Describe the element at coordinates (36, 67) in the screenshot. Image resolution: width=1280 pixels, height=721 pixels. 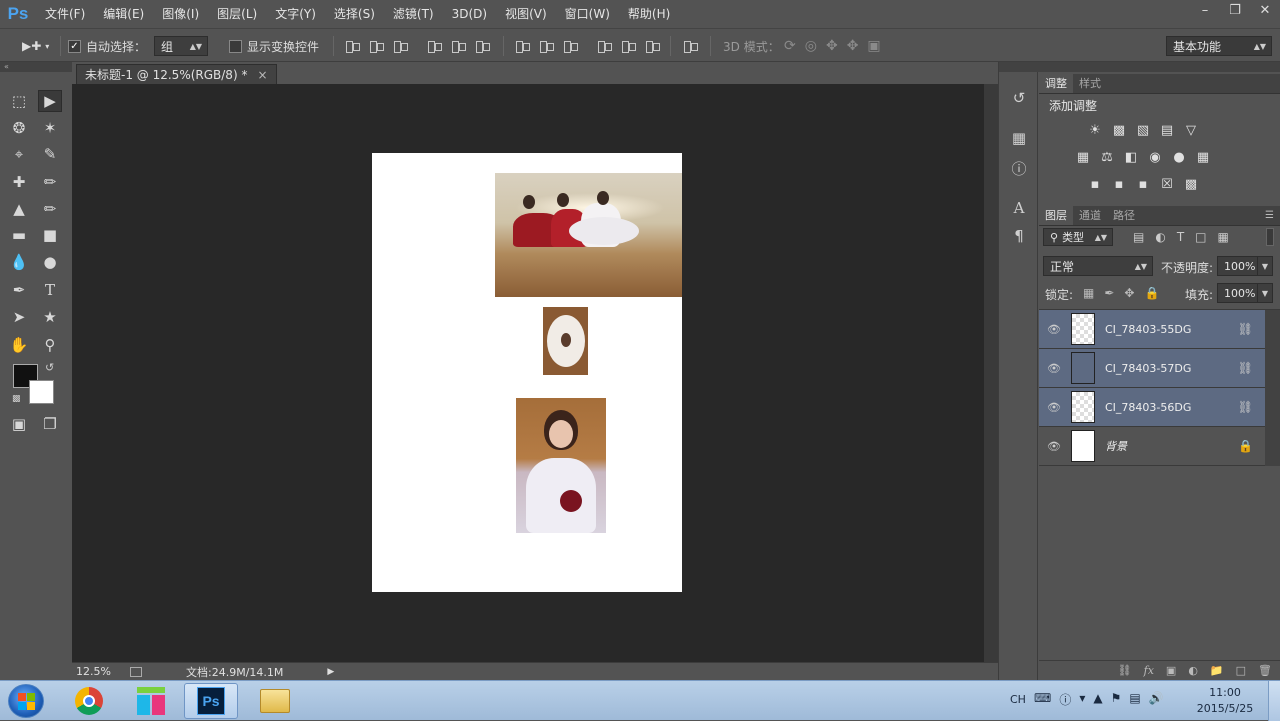
I see `toolbox-collapse: «` at that location.